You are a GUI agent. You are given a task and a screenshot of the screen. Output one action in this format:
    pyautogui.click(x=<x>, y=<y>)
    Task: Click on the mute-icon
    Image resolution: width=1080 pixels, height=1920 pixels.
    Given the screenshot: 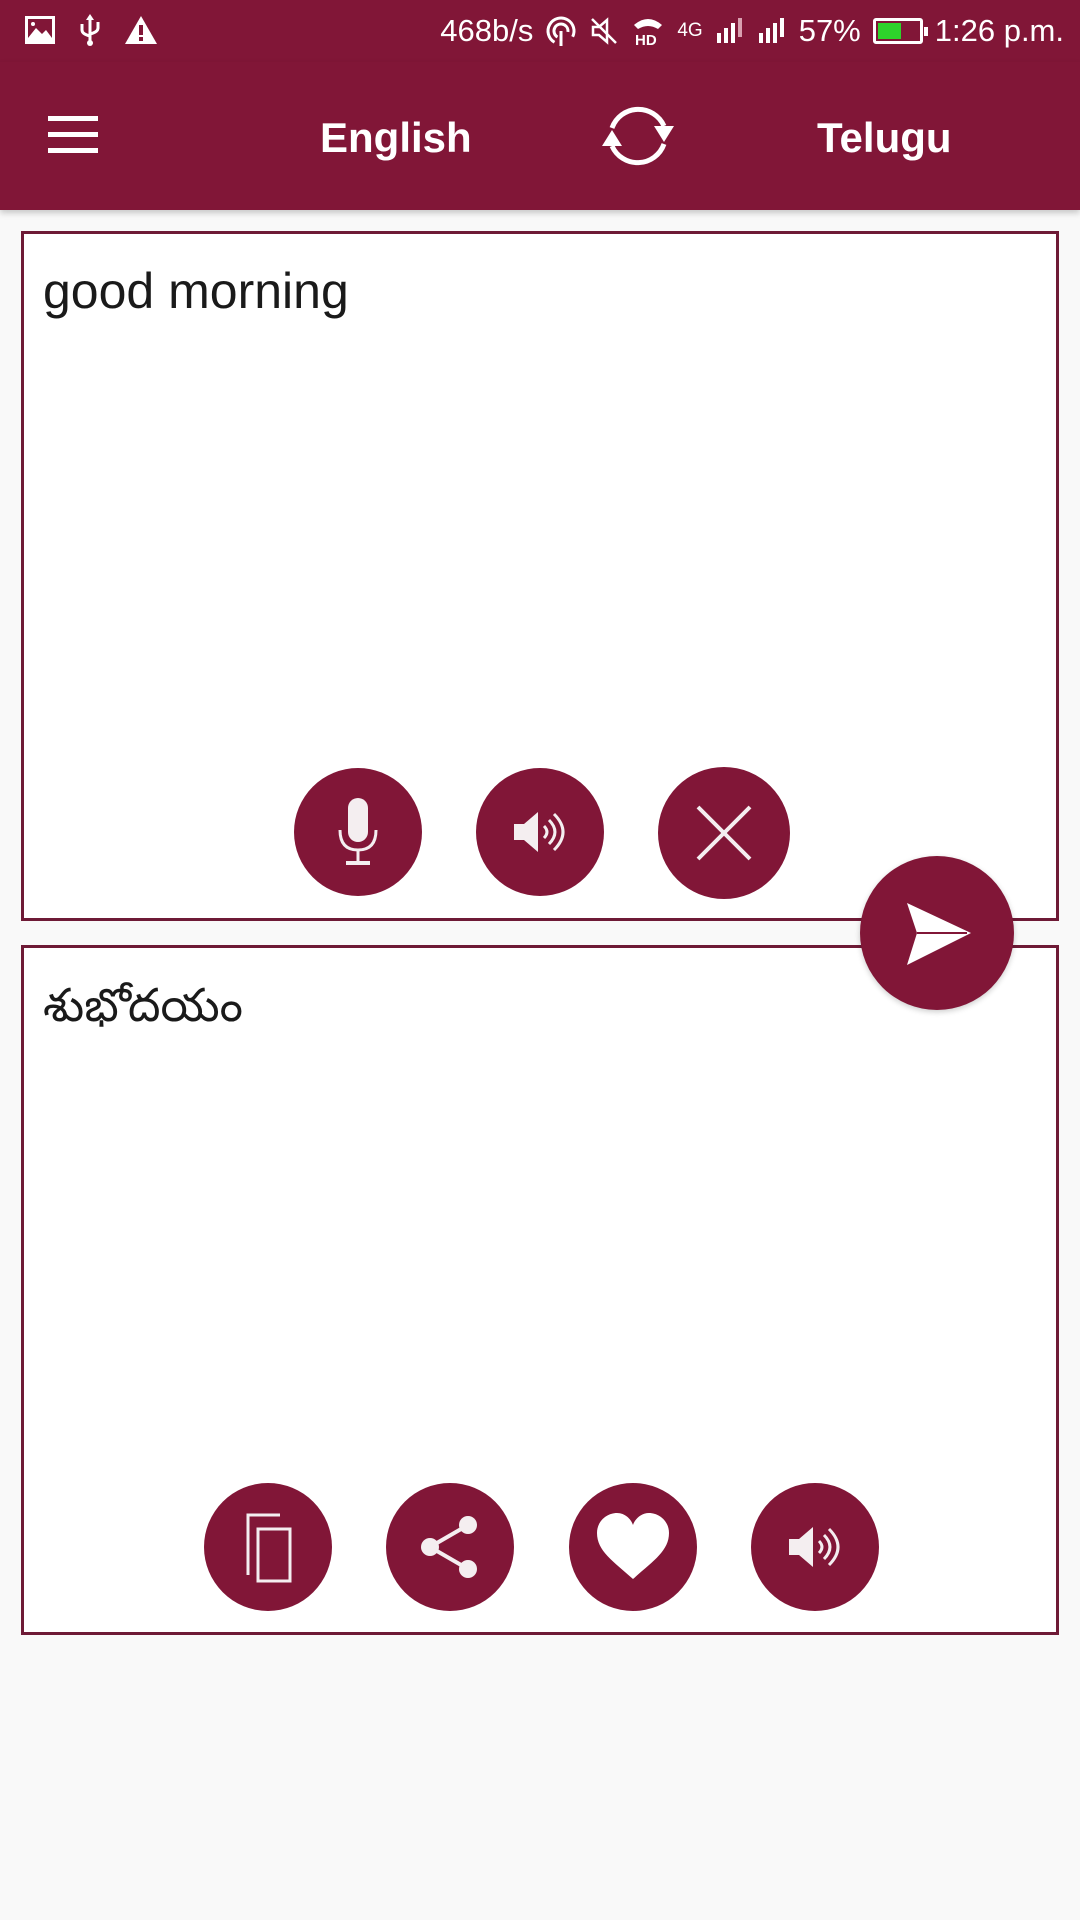 What is the action you would take?
    pyautogui.click(x=604, y=31)
    